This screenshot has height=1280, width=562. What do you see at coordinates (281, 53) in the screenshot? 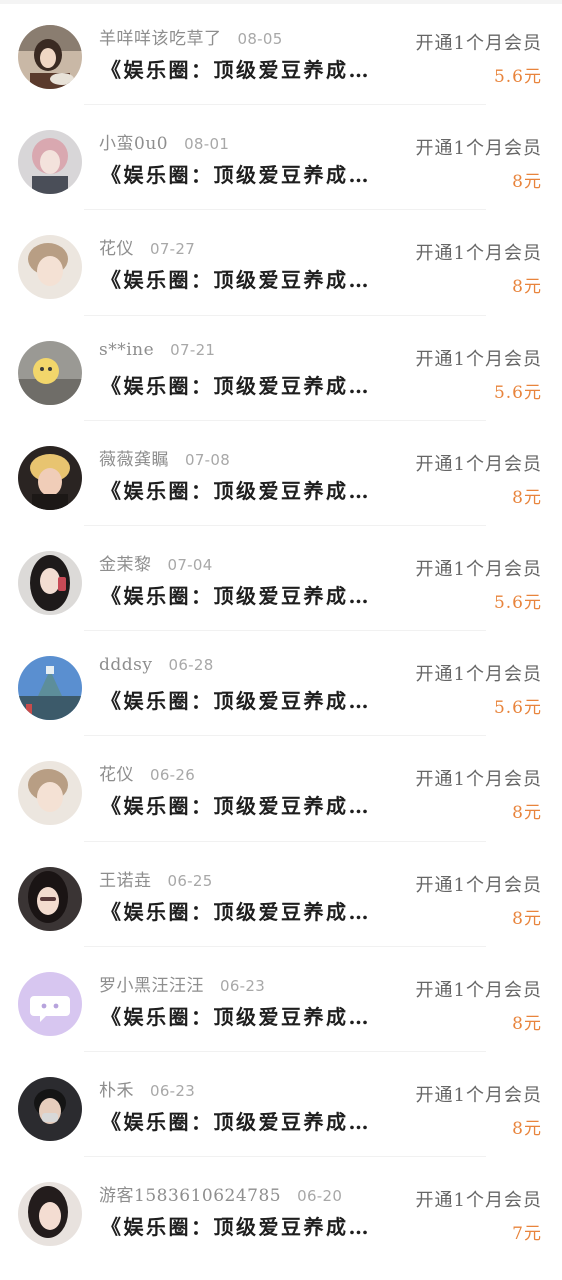
I see `list-item: 羊咩咩该吃草了 08-05 《娱乐圈：顶级爱豆养成… 开通1个月会员 5.6元` at bounding box center [281, 53].